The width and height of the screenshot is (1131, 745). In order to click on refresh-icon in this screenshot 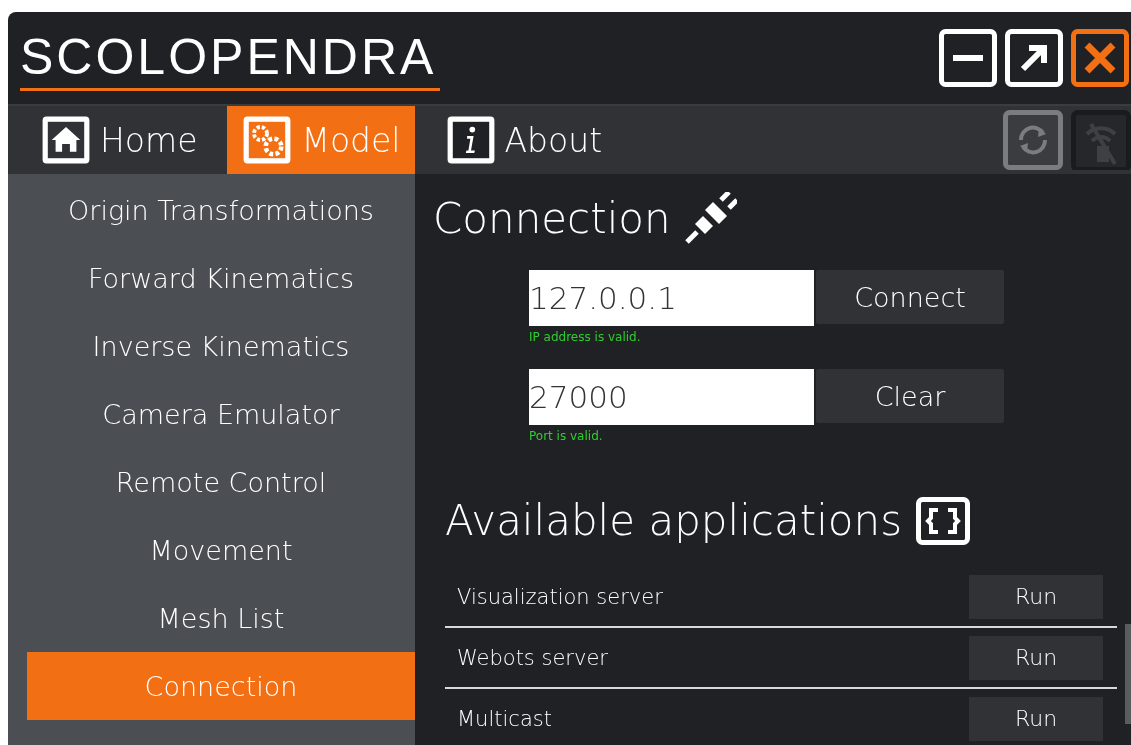, I will do `click(1033, 140)`.